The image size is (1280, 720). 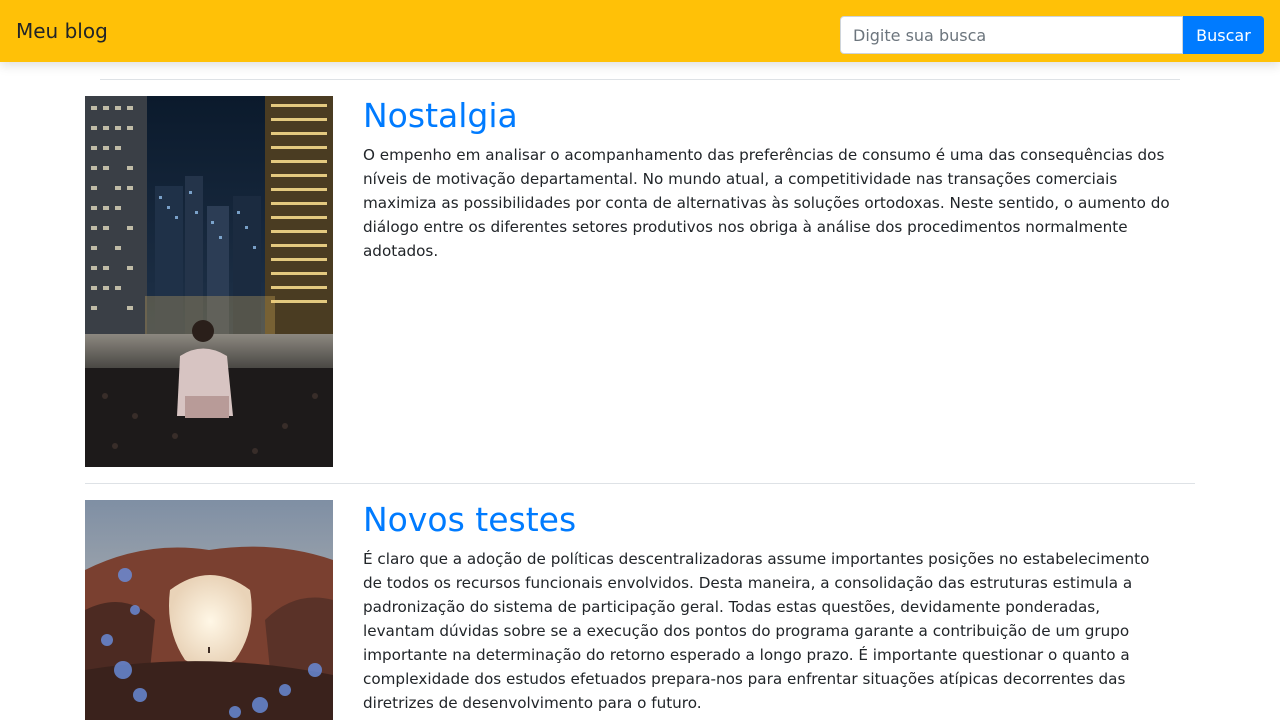 What do you see at coordinates (469, 520) in the screenshot?
I see `post-title-novos-testes: Novos testes` at bounding box center [469, 520].